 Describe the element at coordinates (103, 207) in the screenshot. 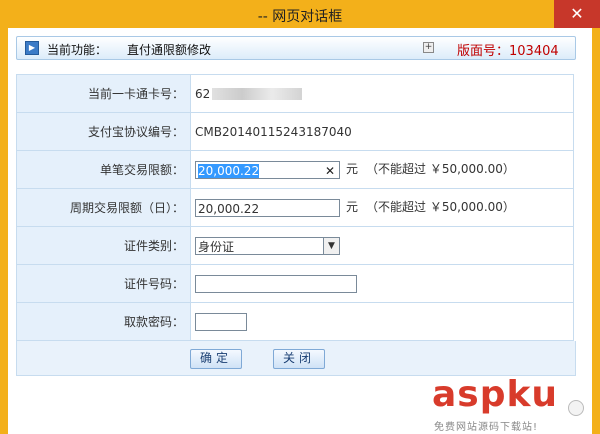

I see `weekly-limit-label: 周期交易限额（日）：` at that location.